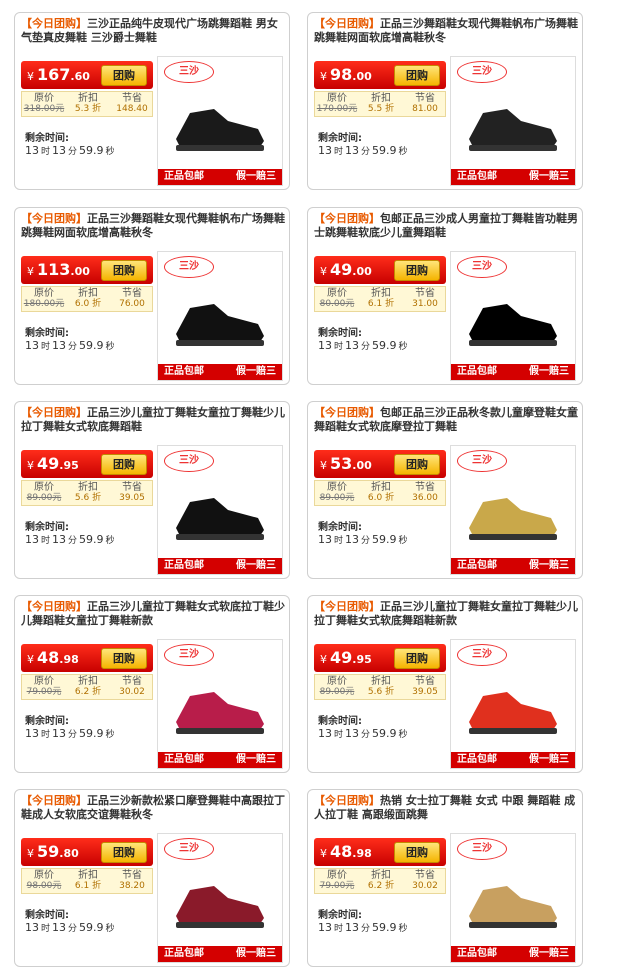 Image resolution: width=620 pixels, height=967 pixels. I want to click on price-integer: 113, so click(54, 269).